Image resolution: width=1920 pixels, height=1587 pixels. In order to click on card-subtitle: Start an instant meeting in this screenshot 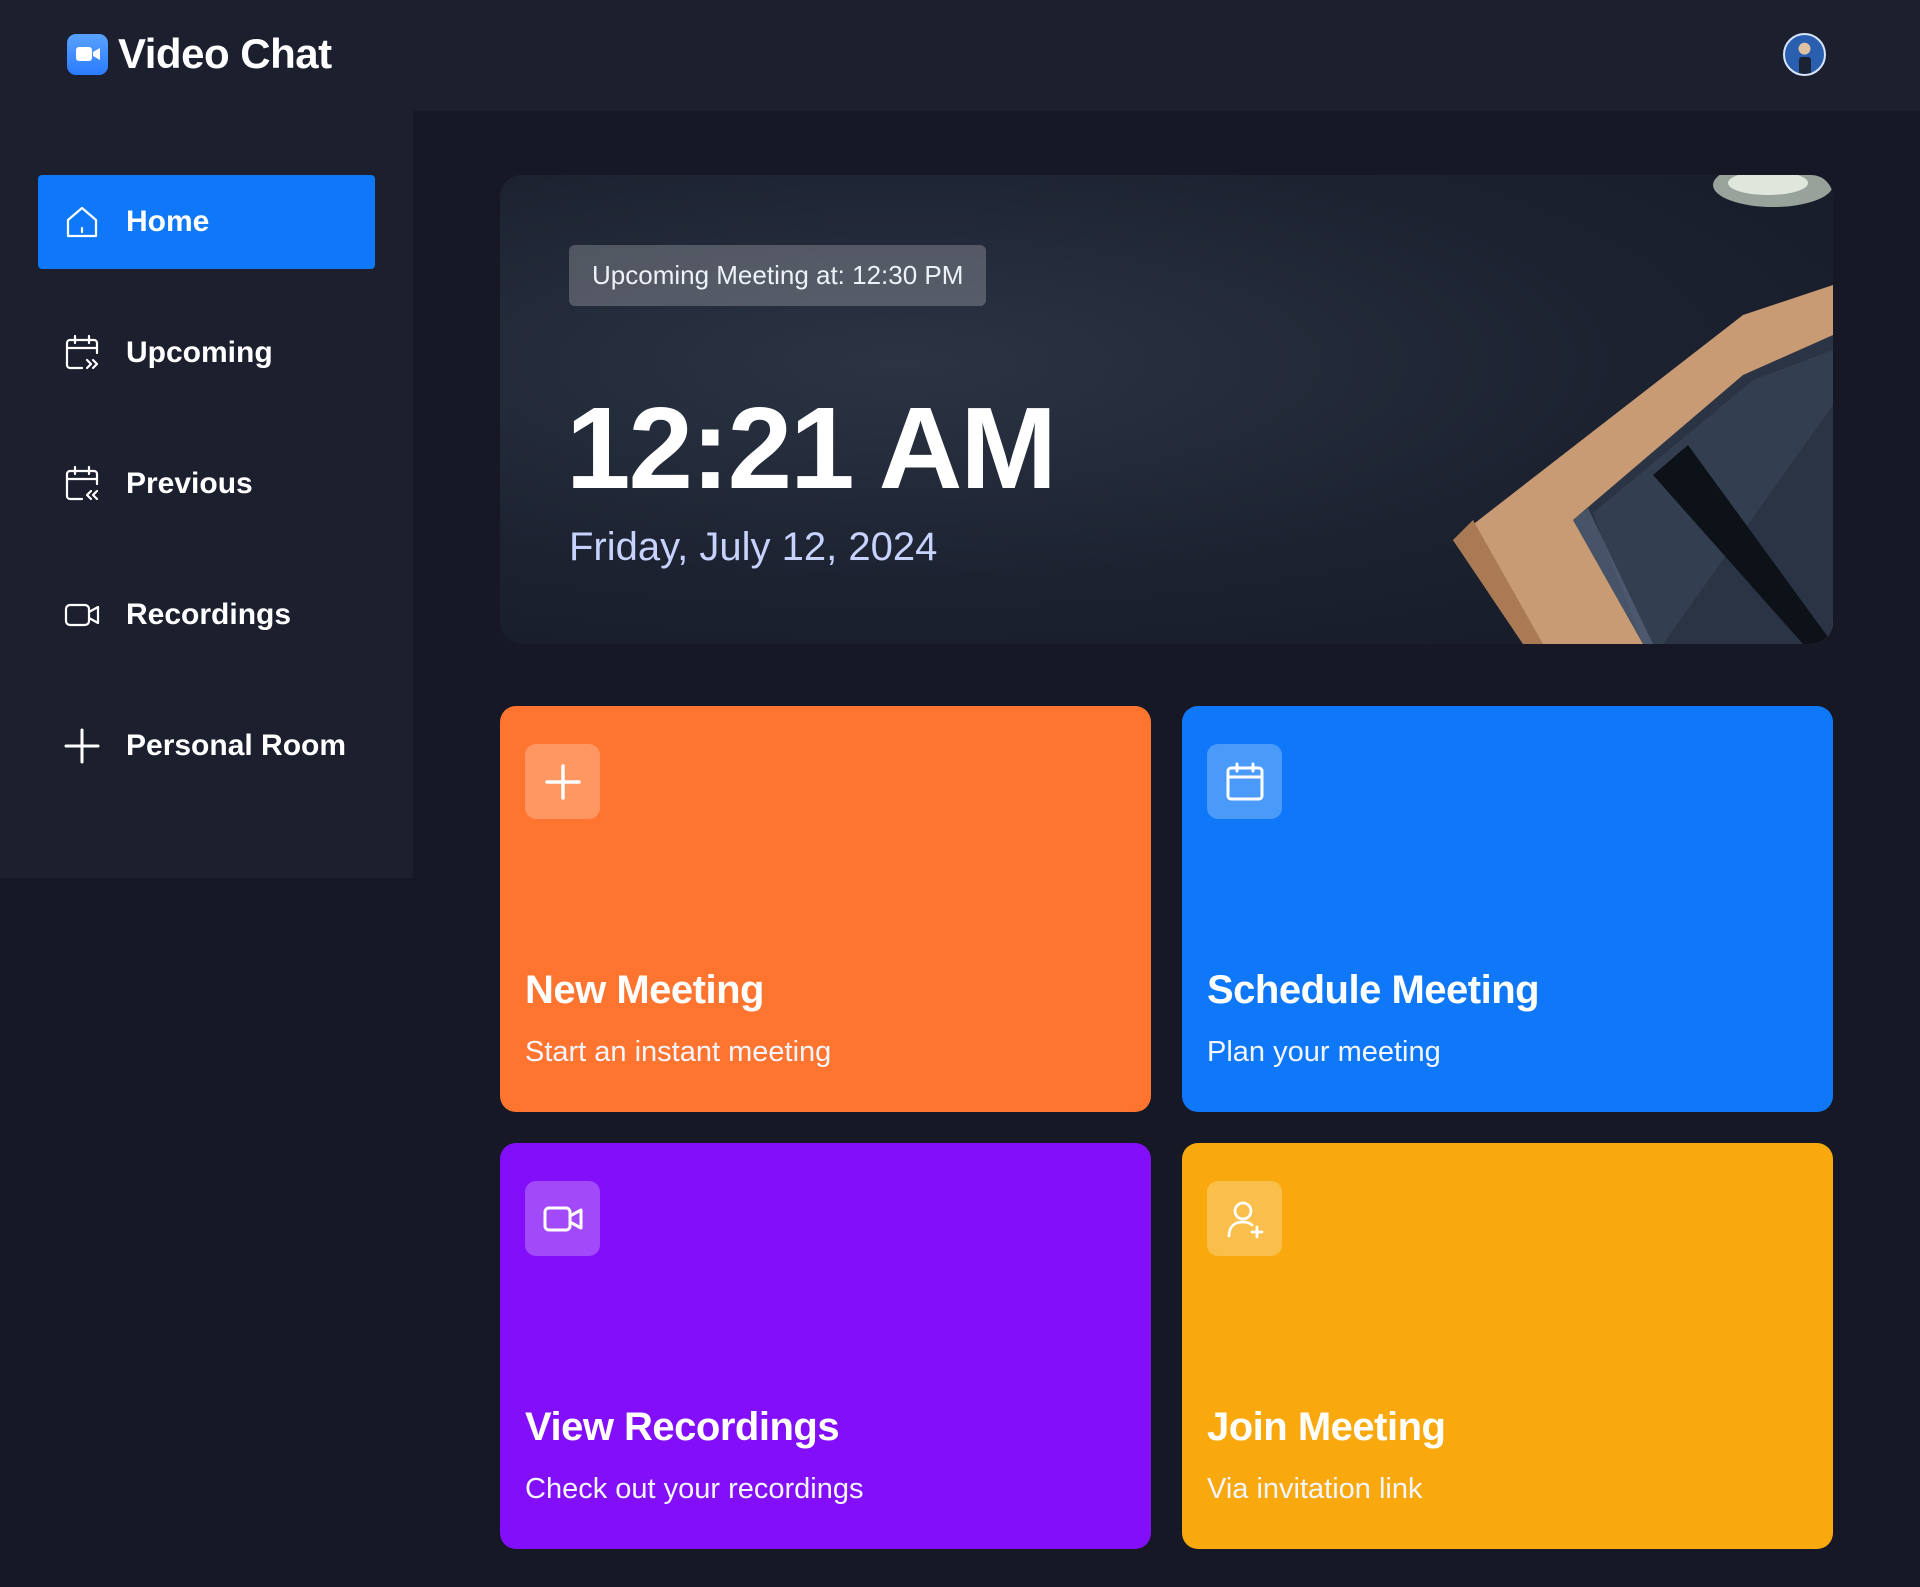, I will do `click(678, 1052)`.